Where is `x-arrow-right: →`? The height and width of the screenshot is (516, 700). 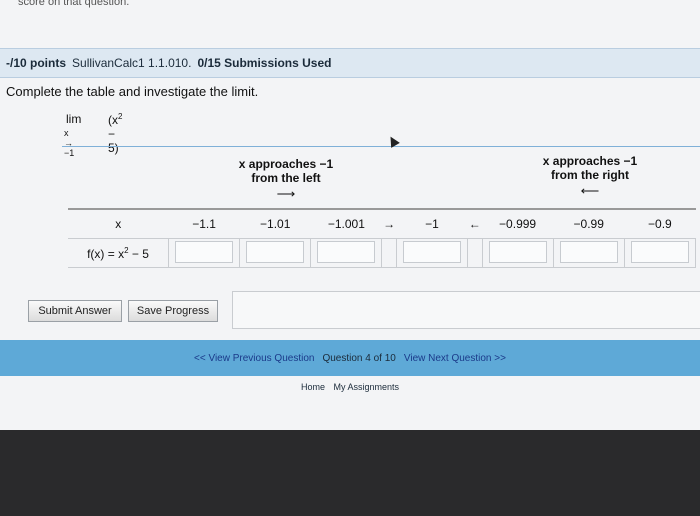 x-arrow-right: → is located at coordinates (389, 223).